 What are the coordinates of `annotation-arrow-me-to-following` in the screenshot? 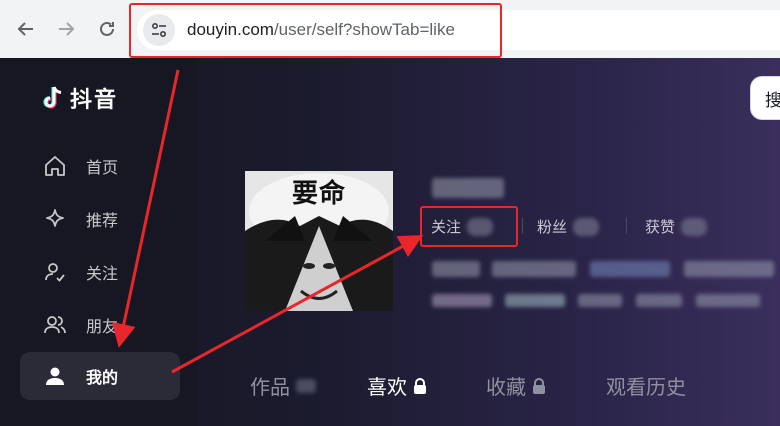 It's located at (297, 304).